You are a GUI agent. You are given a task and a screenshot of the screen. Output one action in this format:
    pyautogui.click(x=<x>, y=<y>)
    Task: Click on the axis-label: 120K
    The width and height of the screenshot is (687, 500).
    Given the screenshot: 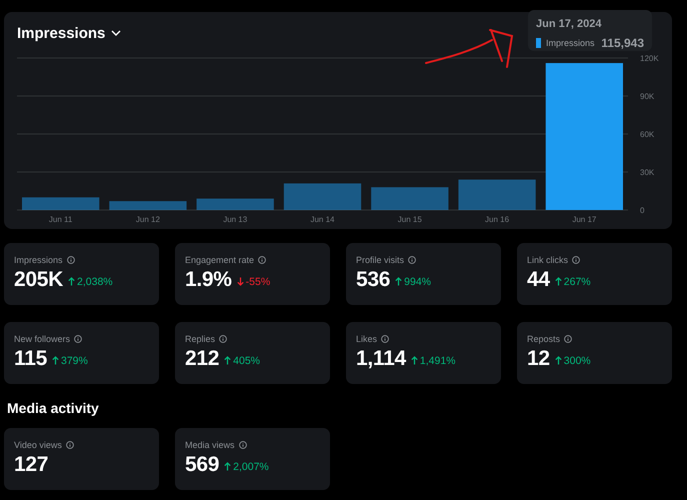 What is the action you would take?
    pyautogui.click(x=649, y=58)
    